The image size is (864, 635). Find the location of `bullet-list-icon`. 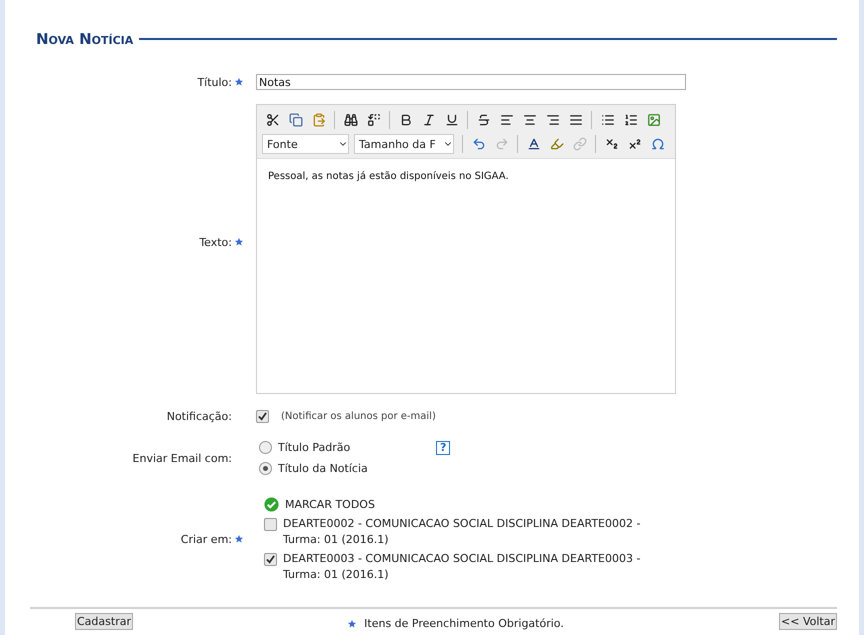

bullet-list-icon is located at coordinates (607, 120).